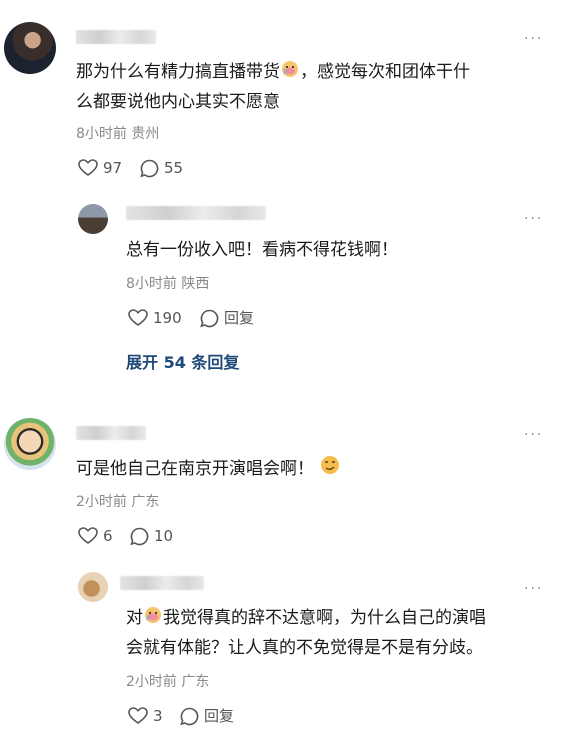 Image resolution: width=563 pixels, height=740 pixels. I want to click on reply-meta: 8小时前 陕西, so click(168, 284).